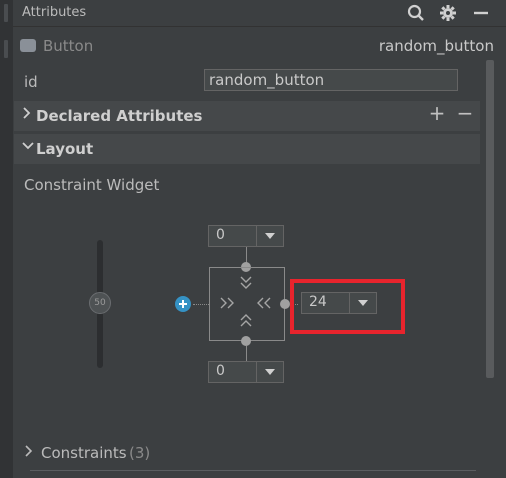 This screenshot has height=478, width=506. I want to click on search-icon, so click(416, 13).